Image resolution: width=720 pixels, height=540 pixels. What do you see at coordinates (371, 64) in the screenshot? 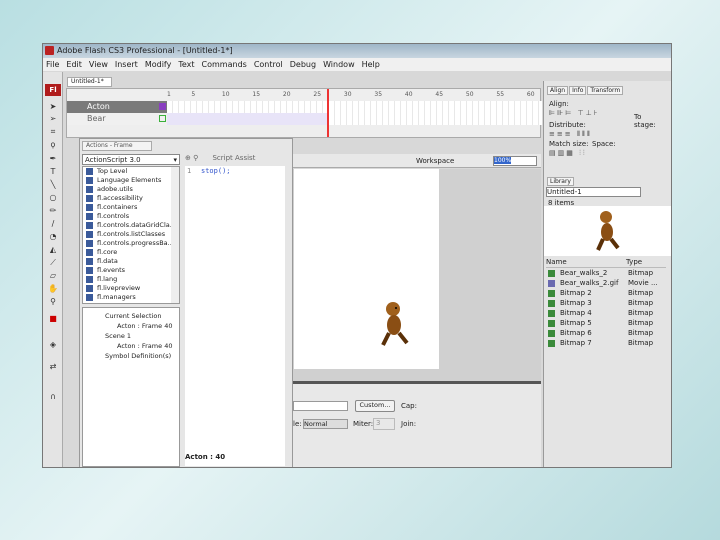
I see `menu-help: Help` at bounding box center [371, 64].